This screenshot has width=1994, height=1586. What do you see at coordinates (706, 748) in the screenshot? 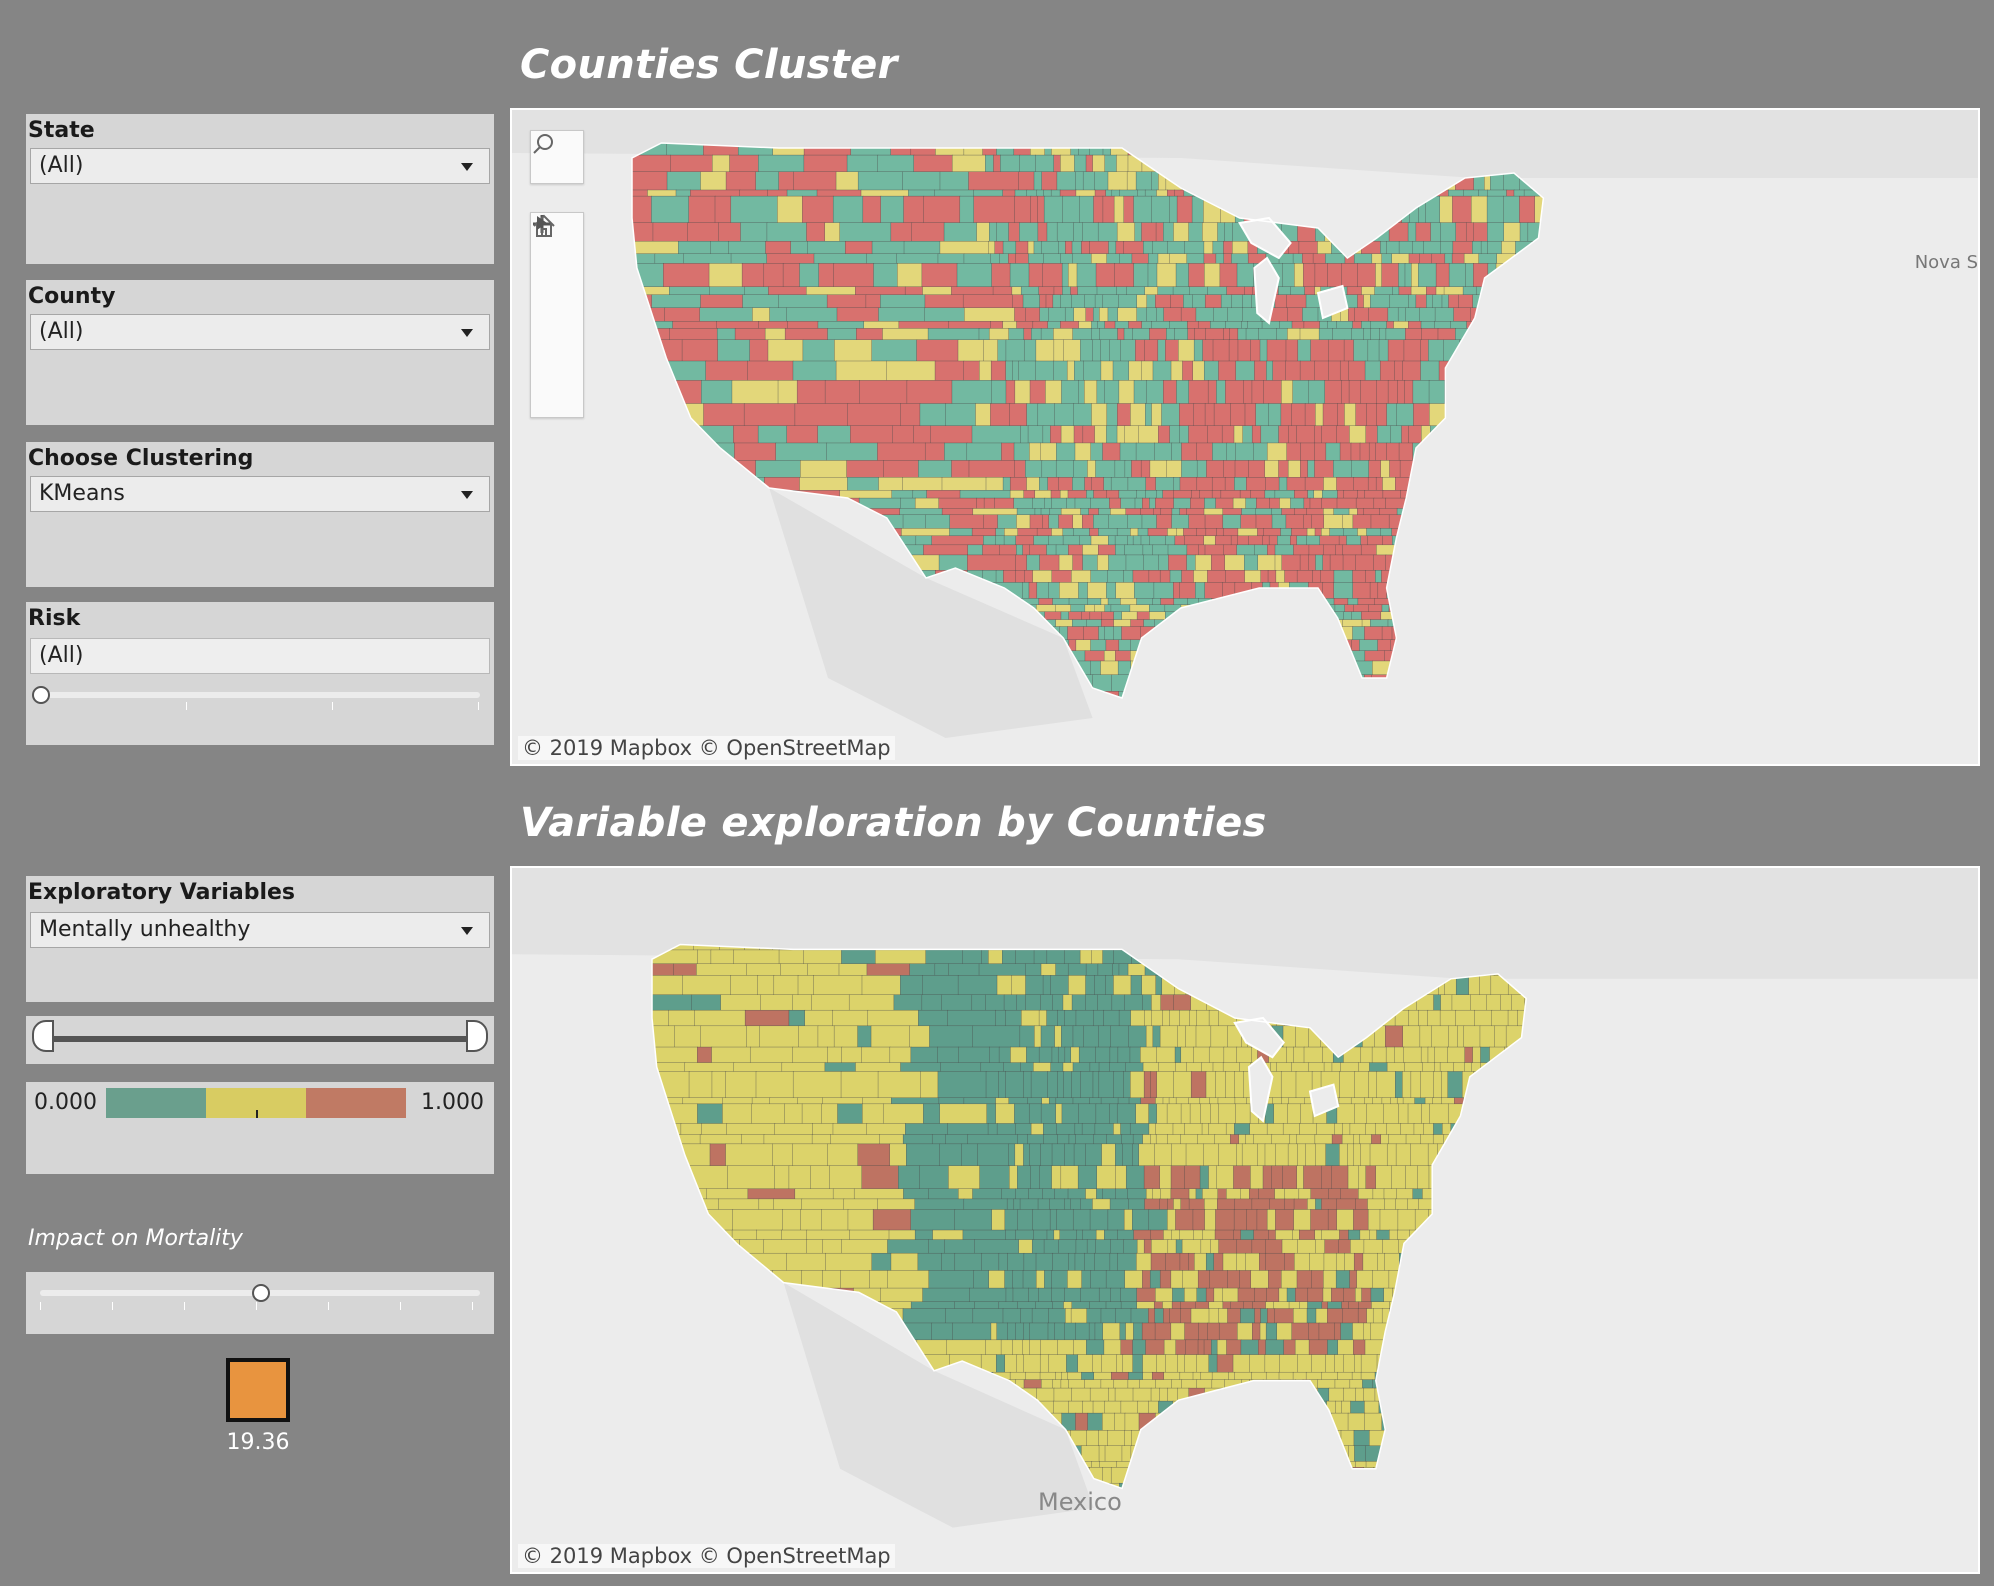
I see `map-attribution: © 2019 Mapbox © OpenStreetMap` at bounding box center [706, 748].